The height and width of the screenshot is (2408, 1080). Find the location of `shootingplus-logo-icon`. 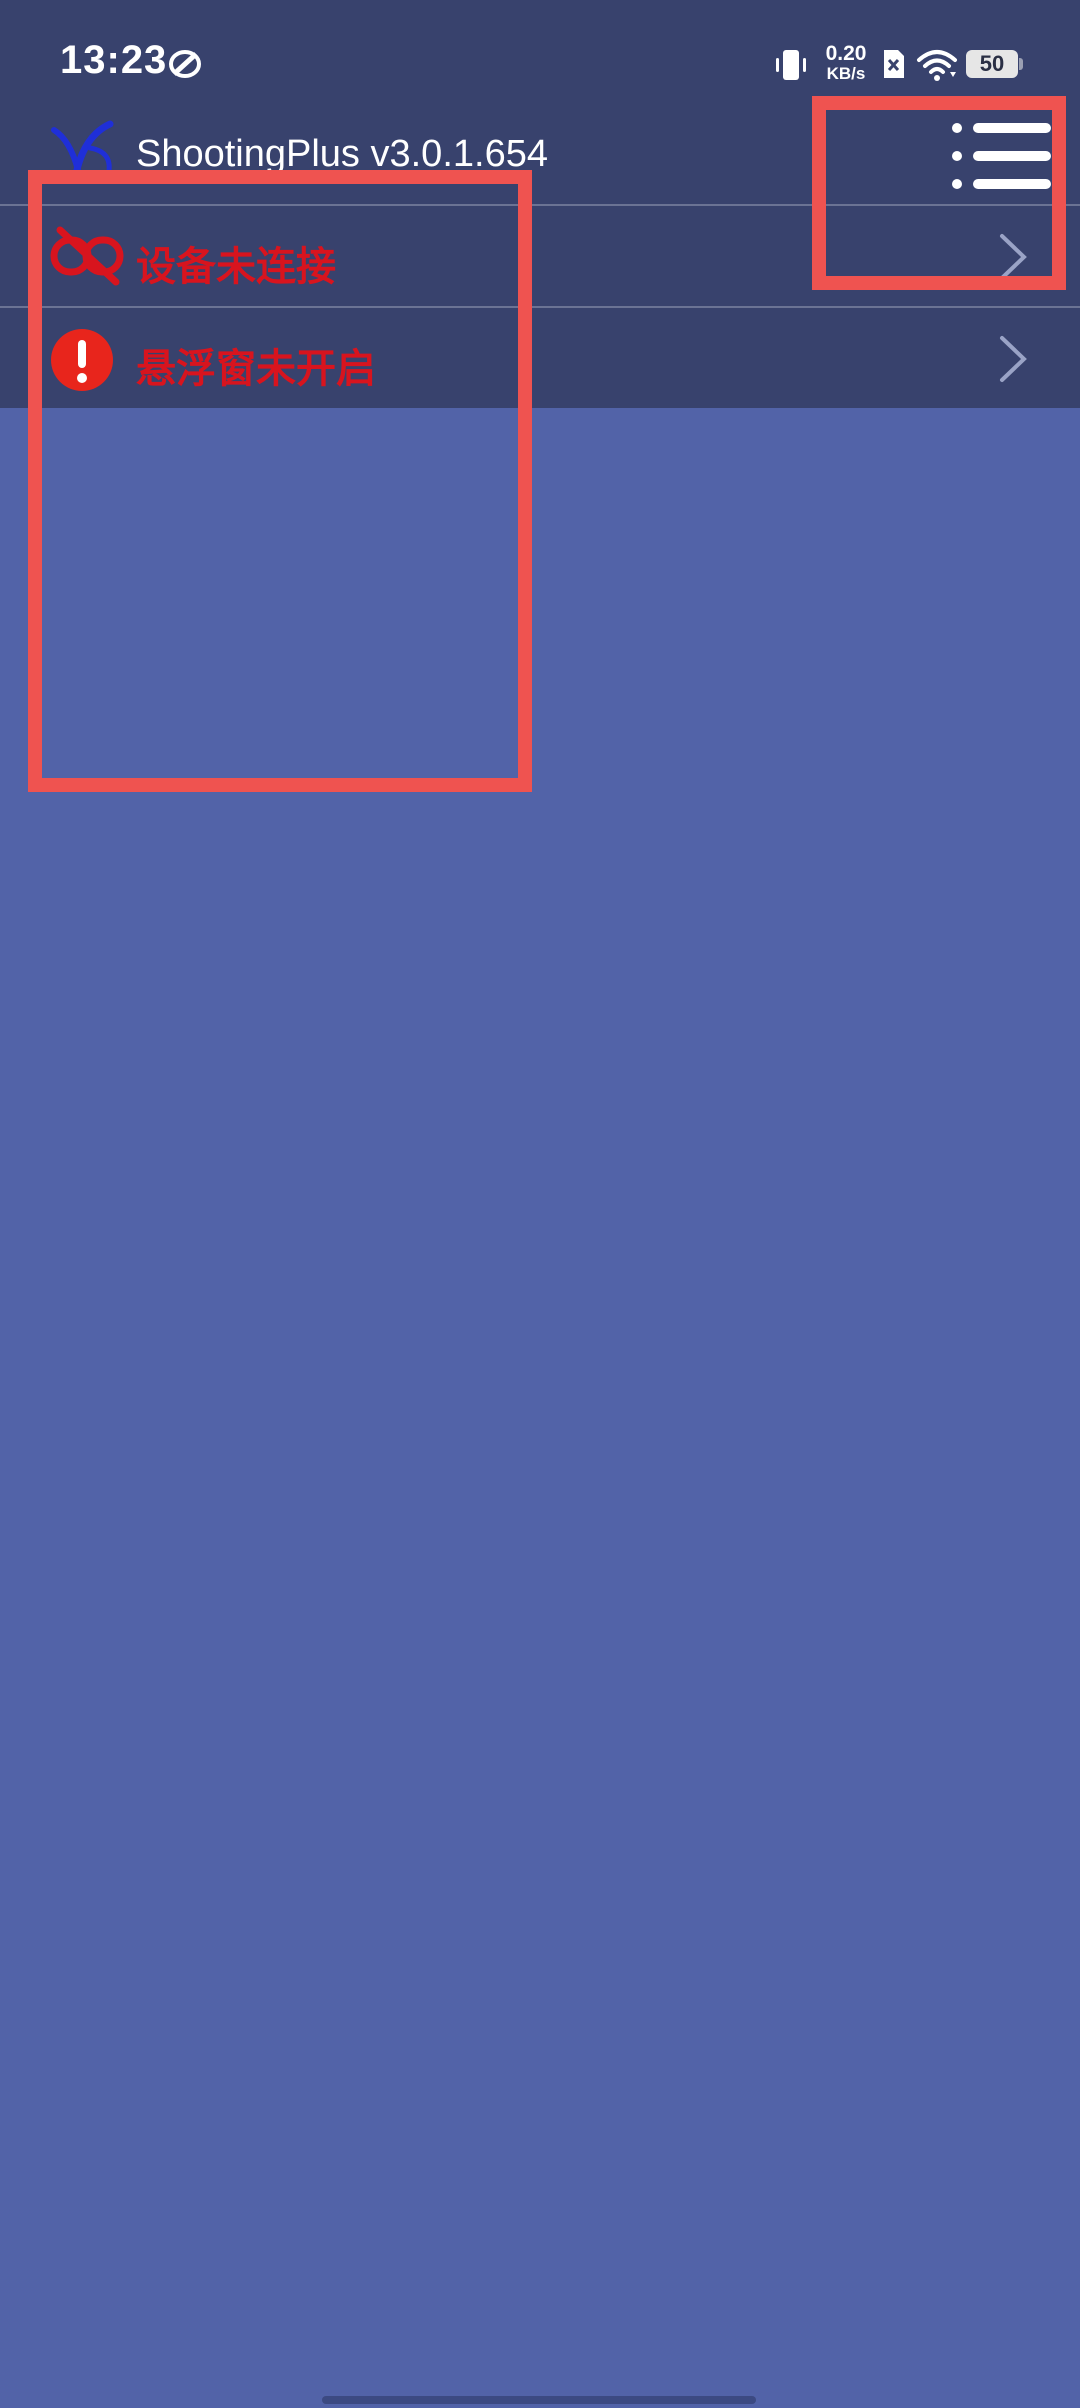

shootingplus-logo-icon is located at coordinates (82, 149).